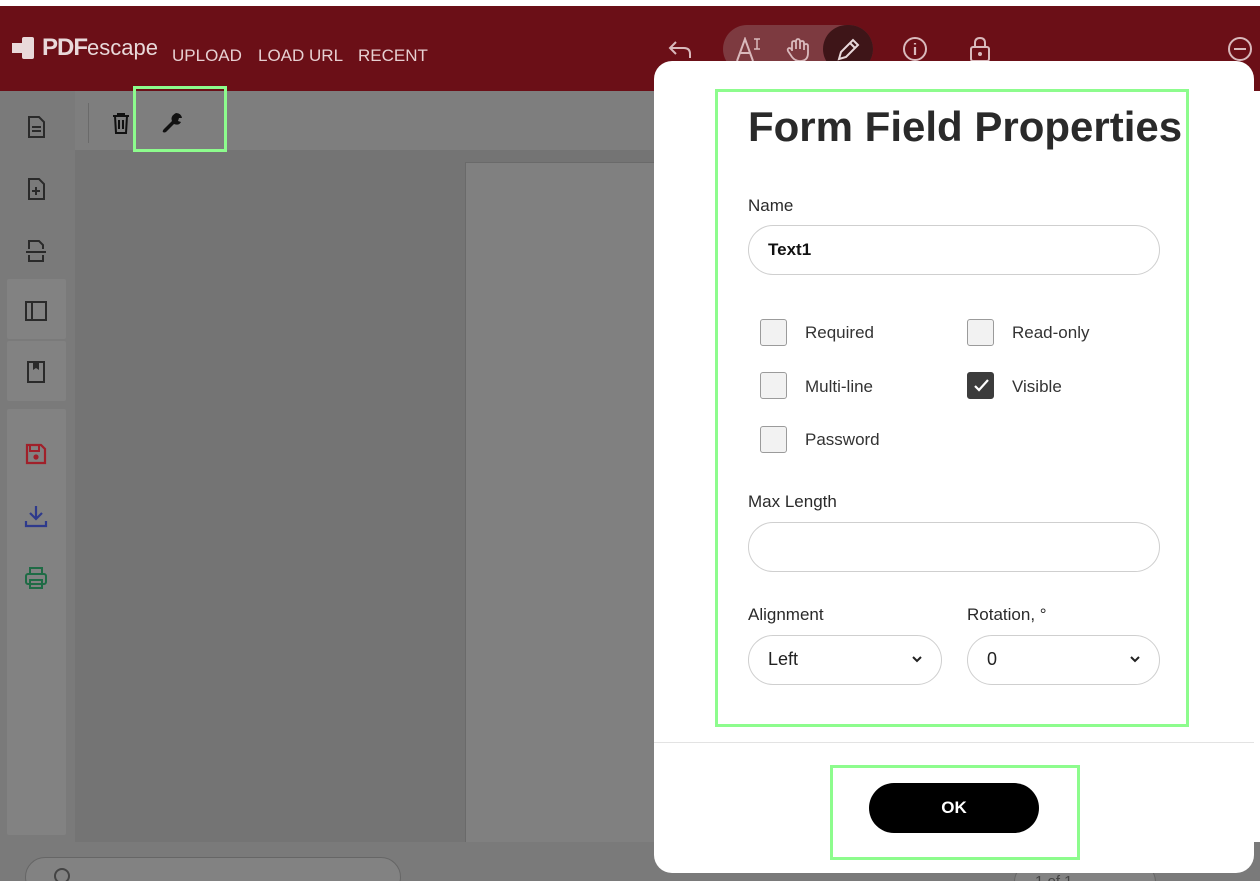 Image resolution: width=1260 pixels, height=881 pixels. What do you see at coordinates (36, 372) in the screenshot?
I see `bookmark-icon` at bounding box center [36, 372].